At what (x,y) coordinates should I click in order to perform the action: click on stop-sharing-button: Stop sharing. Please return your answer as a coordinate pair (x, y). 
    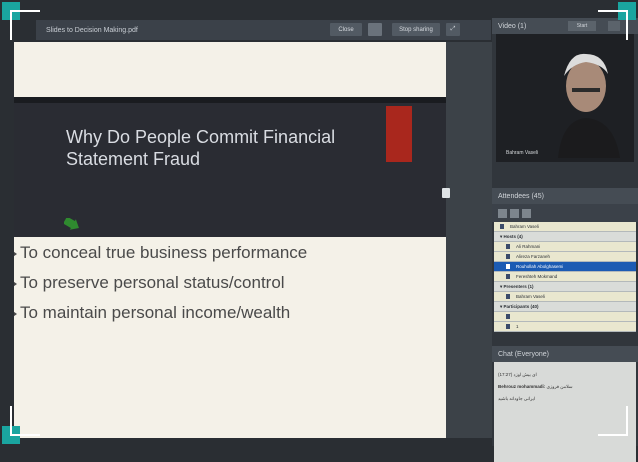
    Looking at the image, I should click on (416, 29).